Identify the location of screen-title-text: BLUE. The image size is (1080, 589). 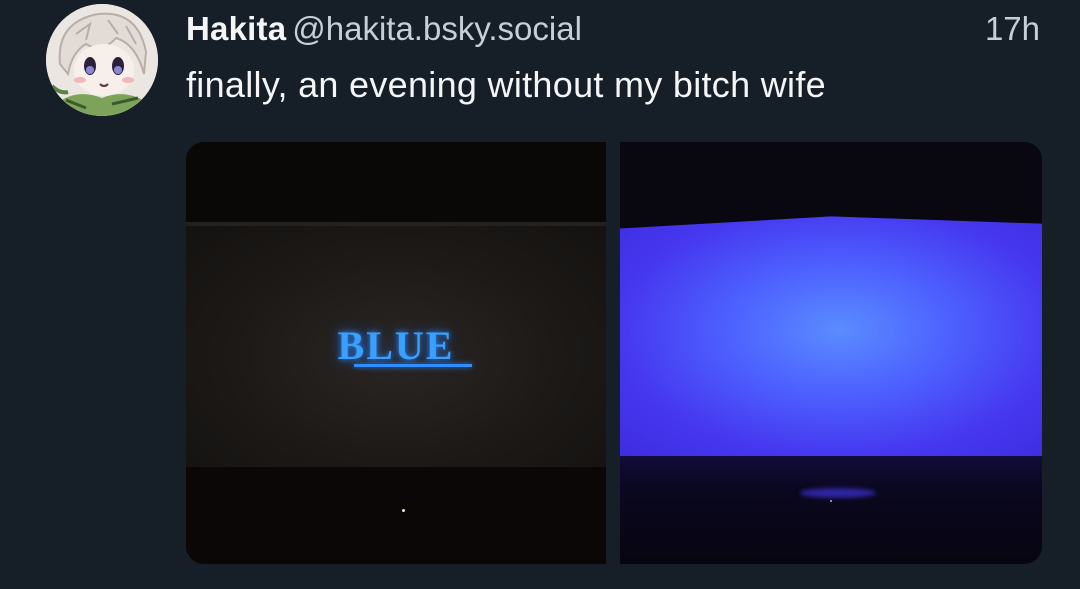
(396, 345).